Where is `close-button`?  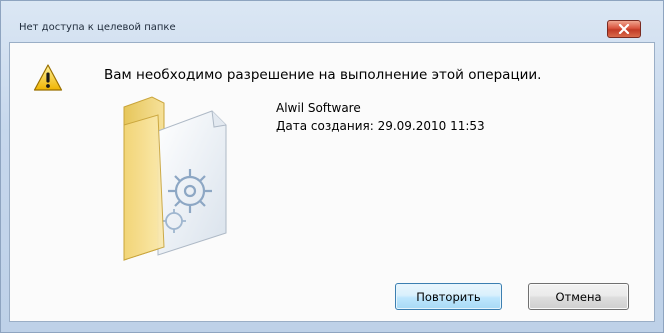
close-button is located at coordinates (624, 29).